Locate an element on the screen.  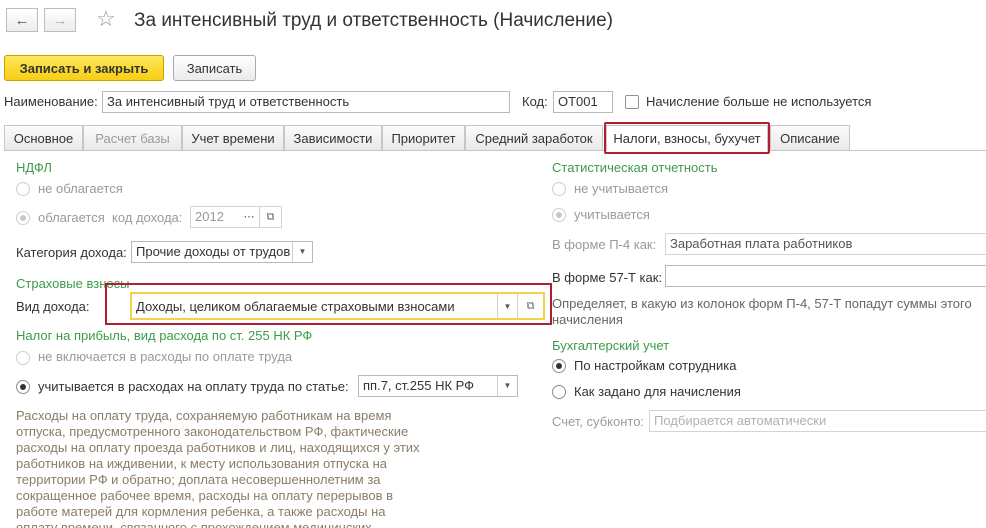
by-employee-label: По настройкам сотрудника is located at coordinates (655, 365).